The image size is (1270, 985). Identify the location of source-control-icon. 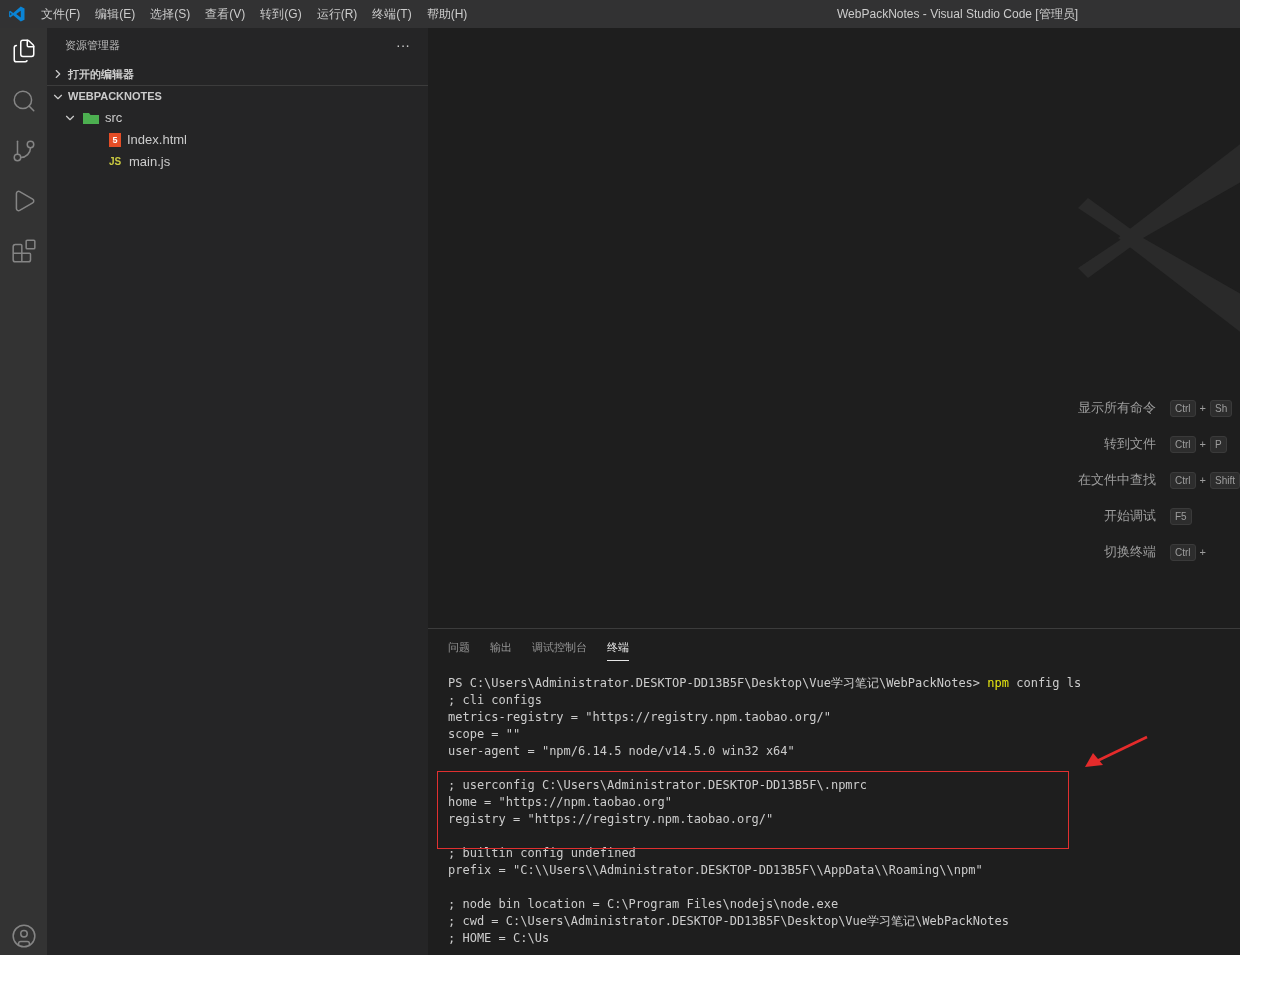
(23, 151).